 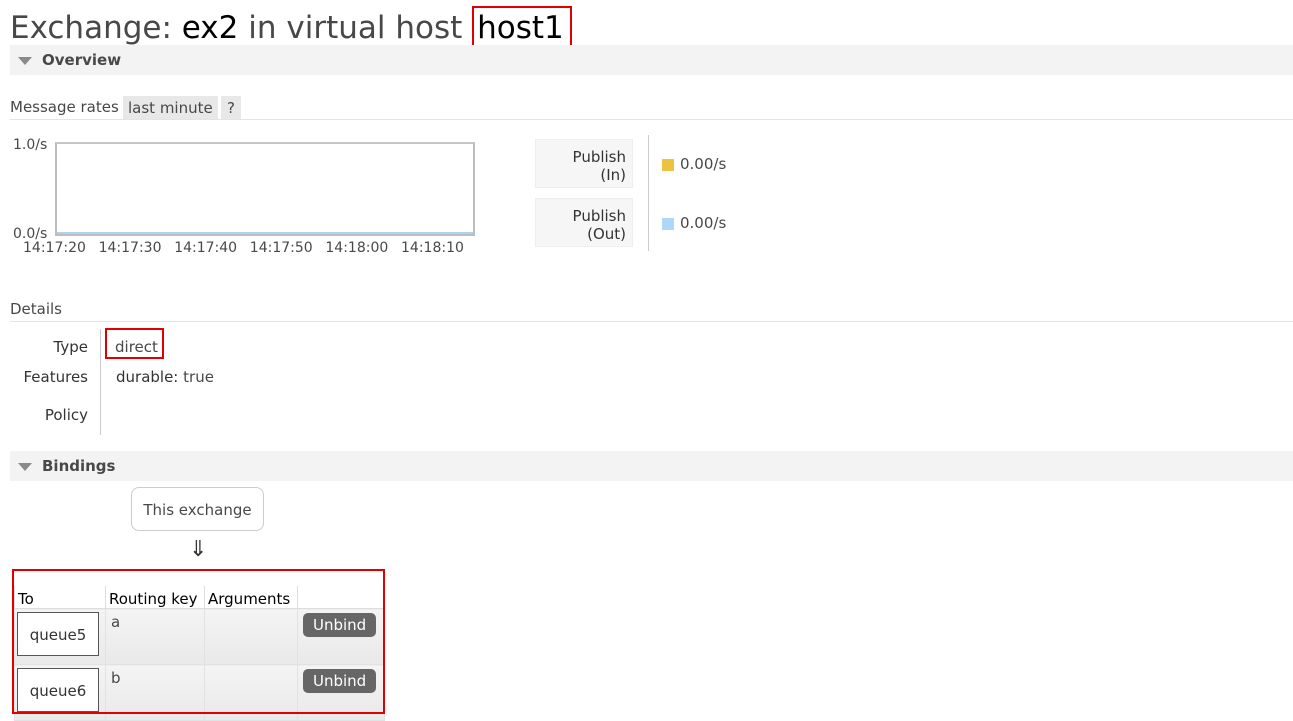 What do you see at coordinates (155, 597) in the screenshot?
I see `column-header-routing-key: Routing key` at bounding box center [155, 597].